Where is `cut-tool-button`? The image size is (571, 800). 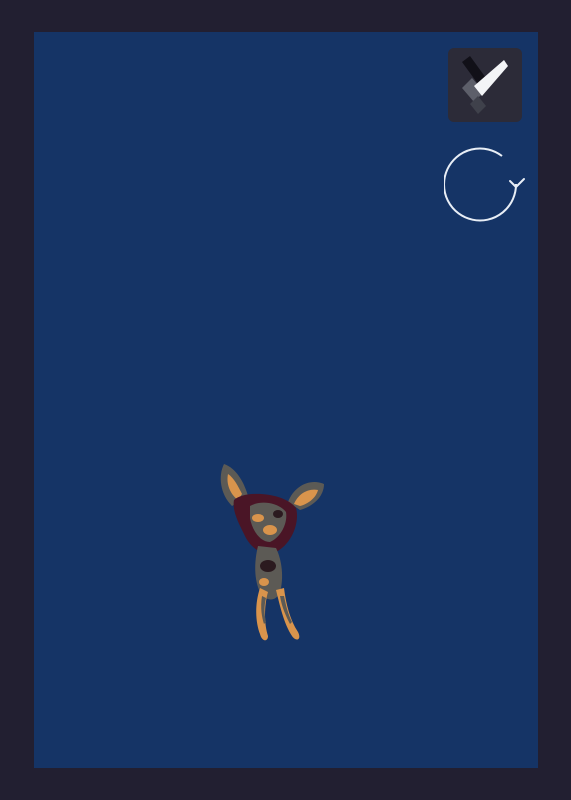
cut-tool-button is located at coordinates (485, 85).